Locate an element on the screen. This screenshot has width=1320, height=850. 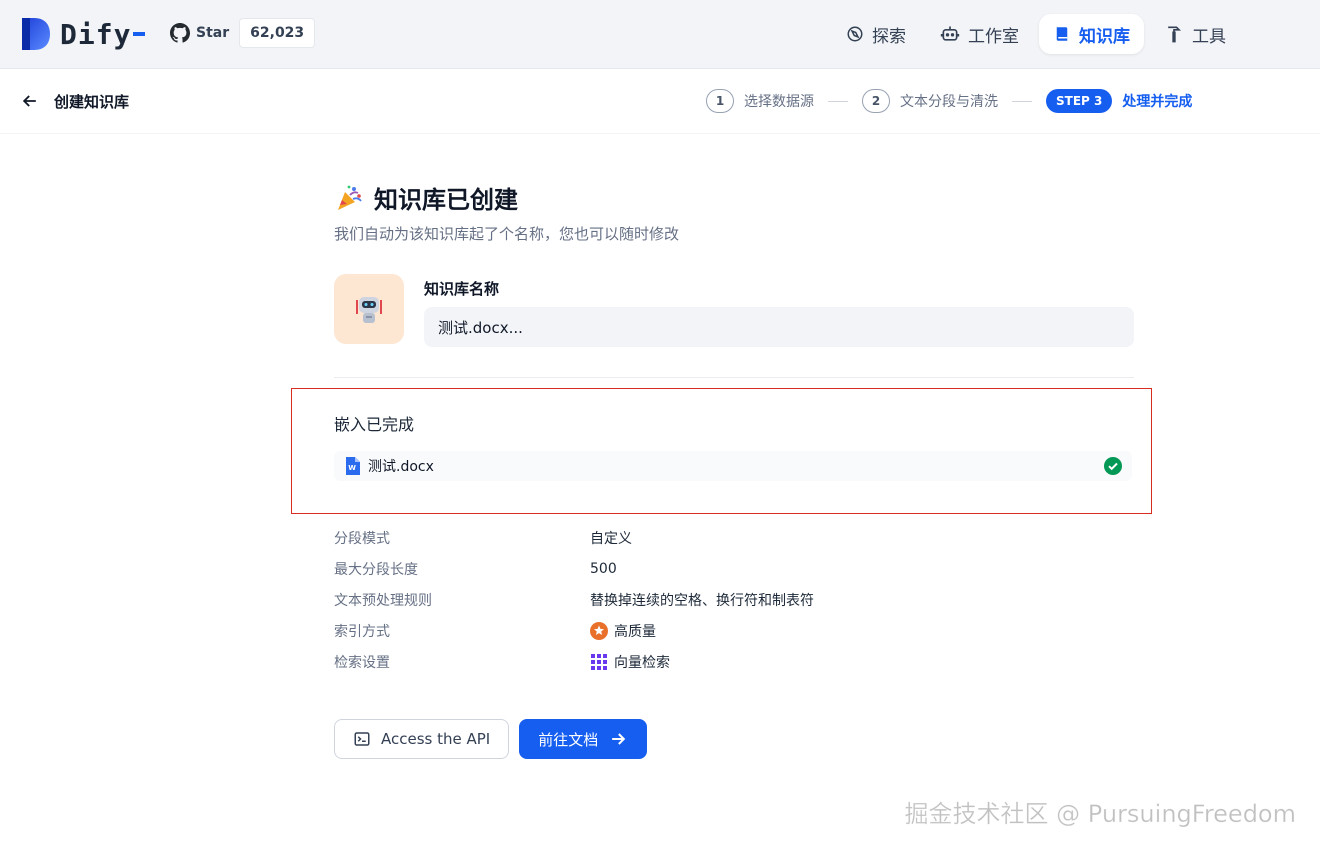
word-file-icon: W is located at coordinates (353, 466).